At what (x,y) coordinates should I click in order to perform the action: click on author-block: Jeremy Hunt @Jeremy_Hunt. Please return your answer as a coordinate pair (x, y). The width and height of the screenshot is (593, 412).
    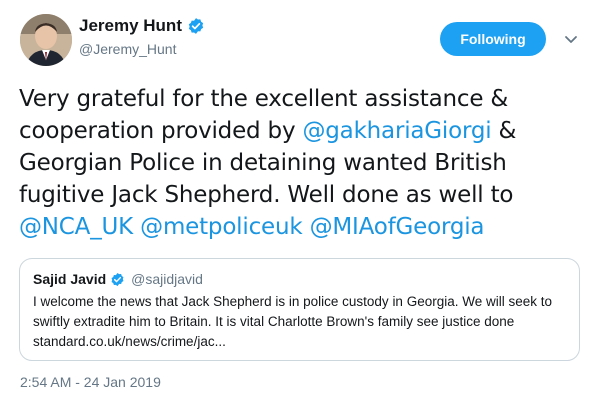
    Looking at the image, I should click on (142, 36).